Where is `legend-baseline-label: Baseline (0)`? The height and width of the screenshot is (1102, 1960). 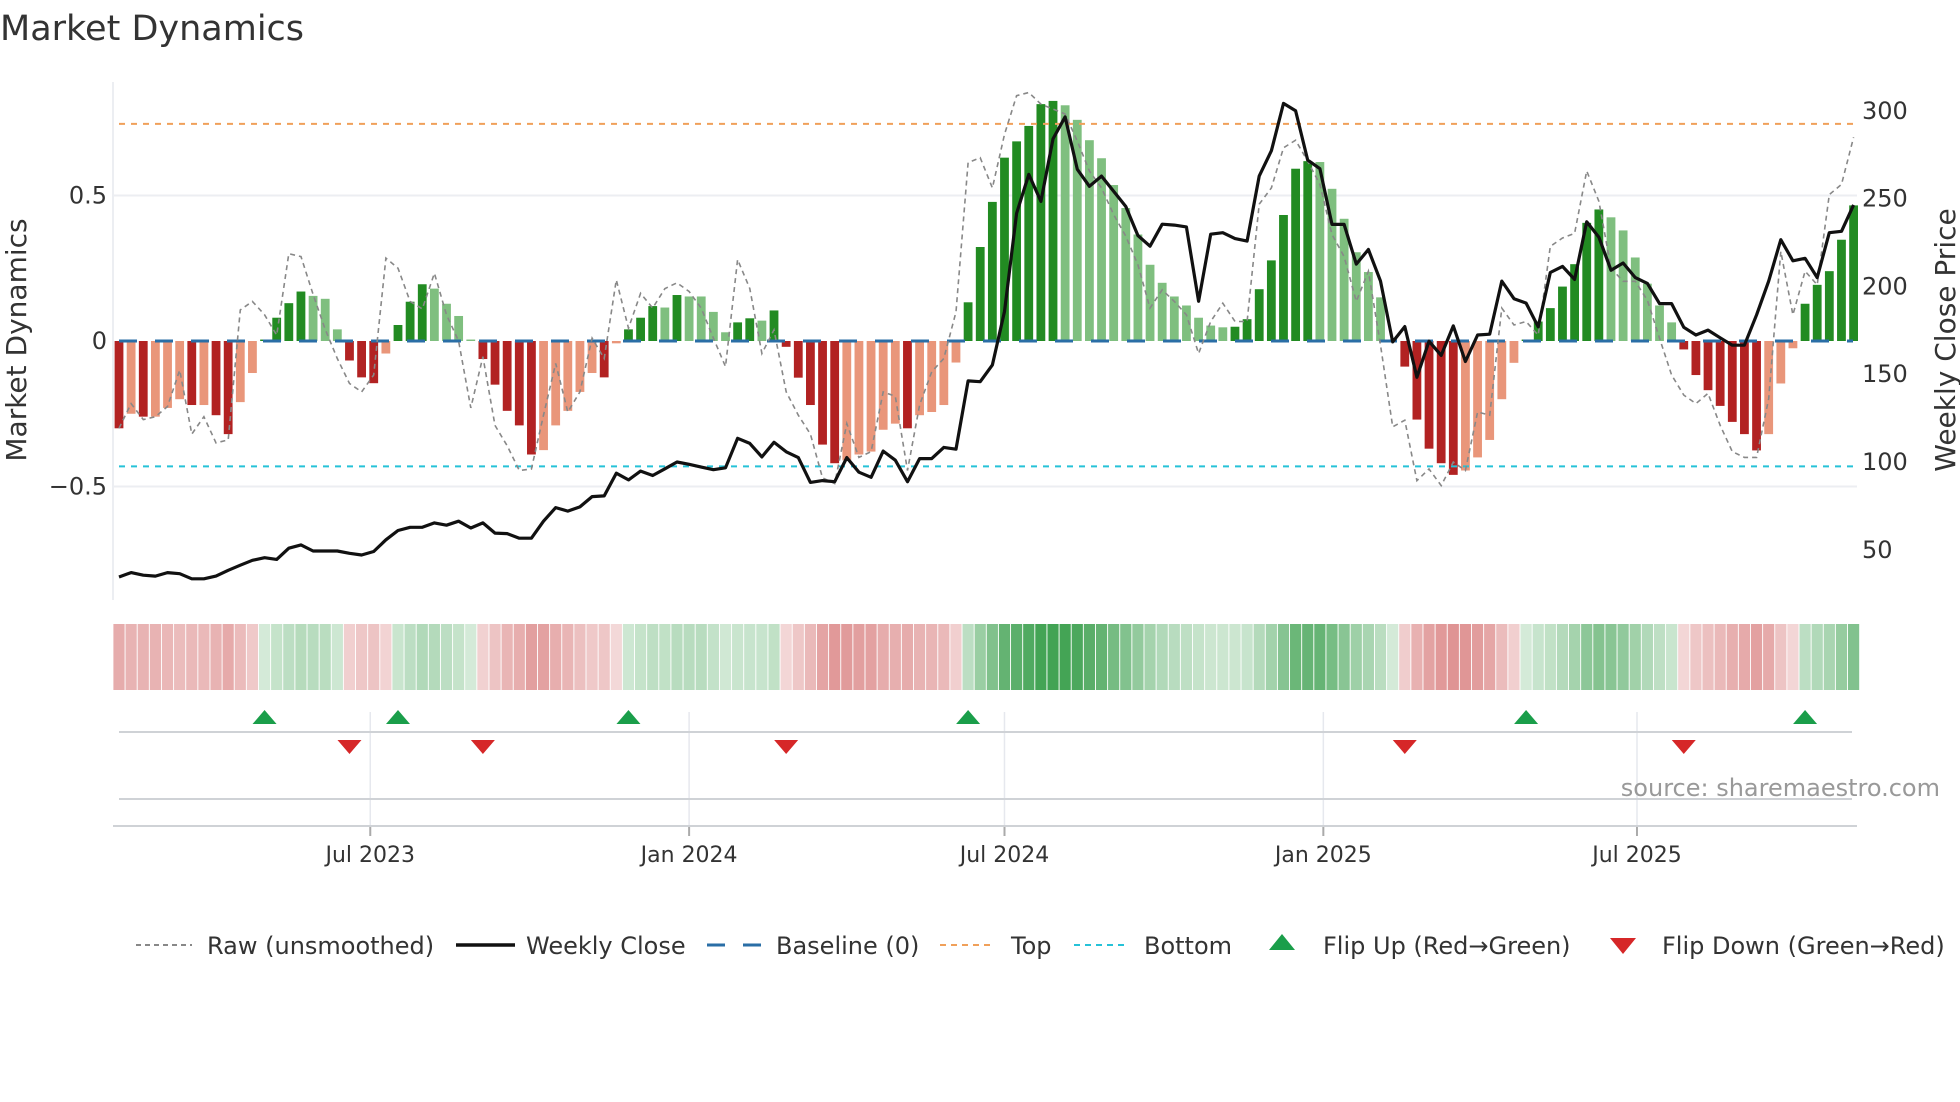
legend-baseline-label: Baseline (0) is located at coordinates (847, 946).